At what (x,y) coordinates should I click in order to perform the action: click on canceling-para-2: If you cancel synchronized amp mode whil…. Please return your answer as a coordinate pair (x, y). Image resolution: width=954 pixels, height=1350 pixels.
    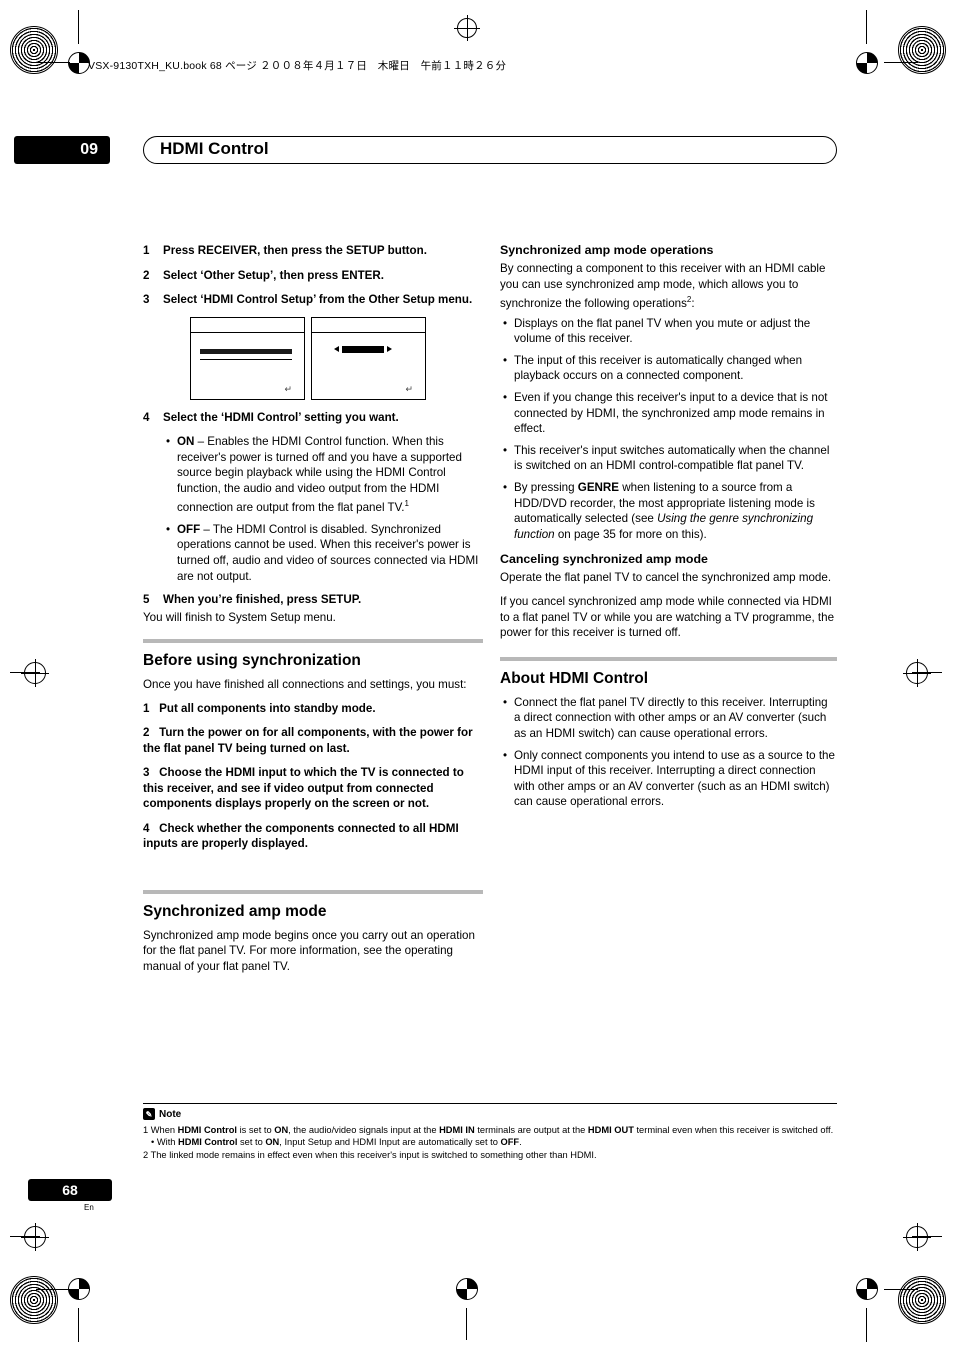
    Looking at the image, I should click on (667, 617).